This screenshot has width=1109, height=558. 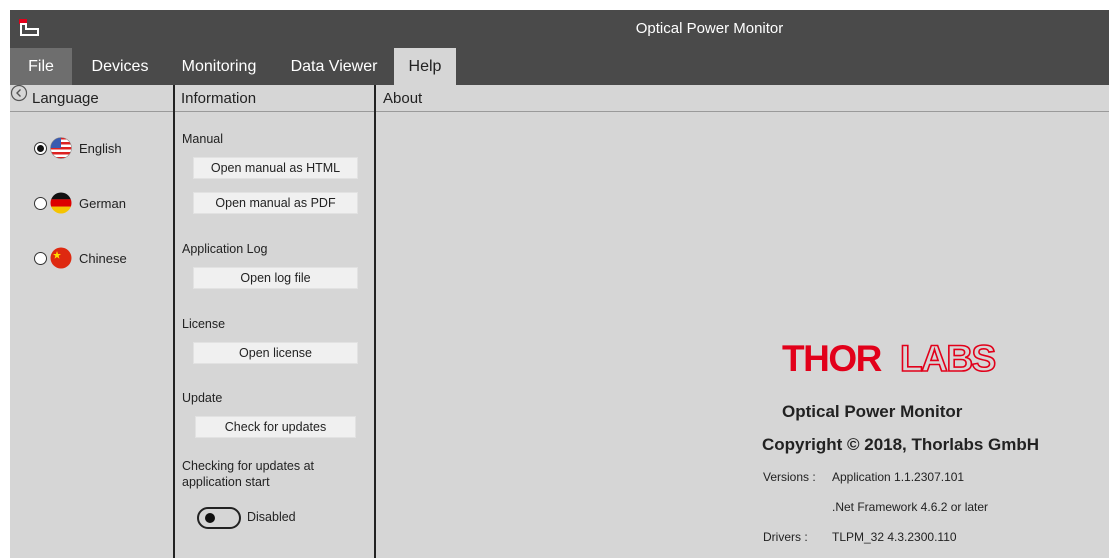 I want to click on thorlabs-logo: THOR LABS, so click(x=890, y=358).